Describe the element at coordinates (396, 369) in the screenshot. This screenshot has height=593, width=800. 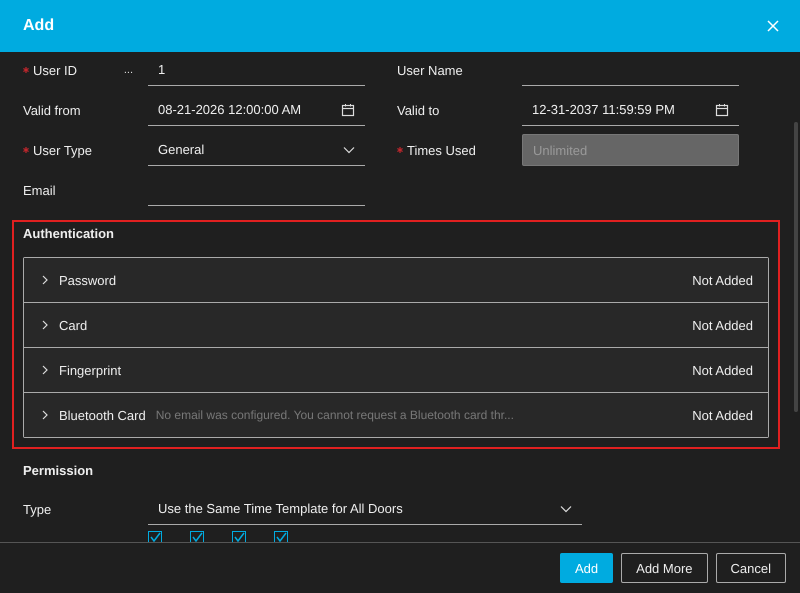
I see `auth-method-row: Fingerprint Not Added` at that location.